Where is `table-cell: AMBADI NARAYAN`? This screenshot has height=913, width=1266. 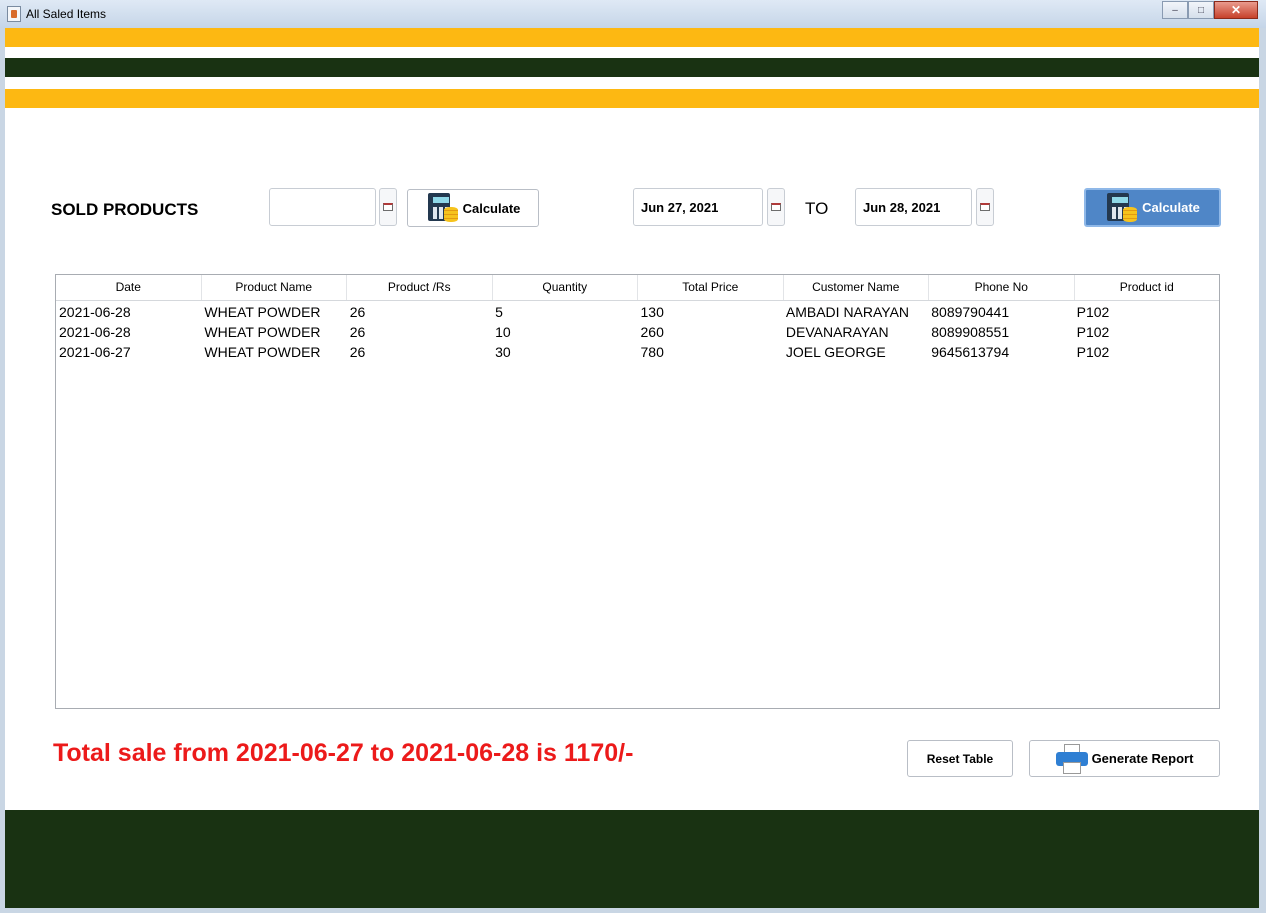
table-cell: AMBADI NARAYAN is located at coordinates (847, 312).